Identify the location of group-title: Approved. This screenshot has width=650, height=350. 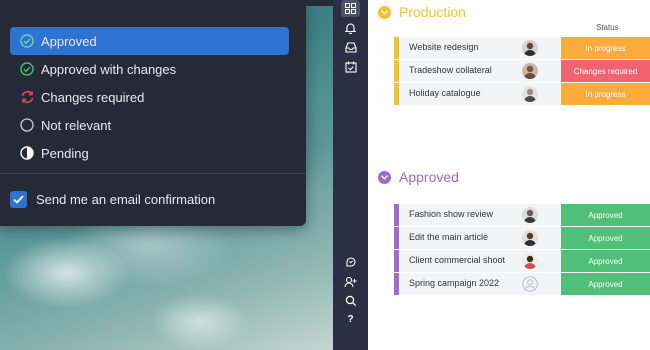
(429, 177).